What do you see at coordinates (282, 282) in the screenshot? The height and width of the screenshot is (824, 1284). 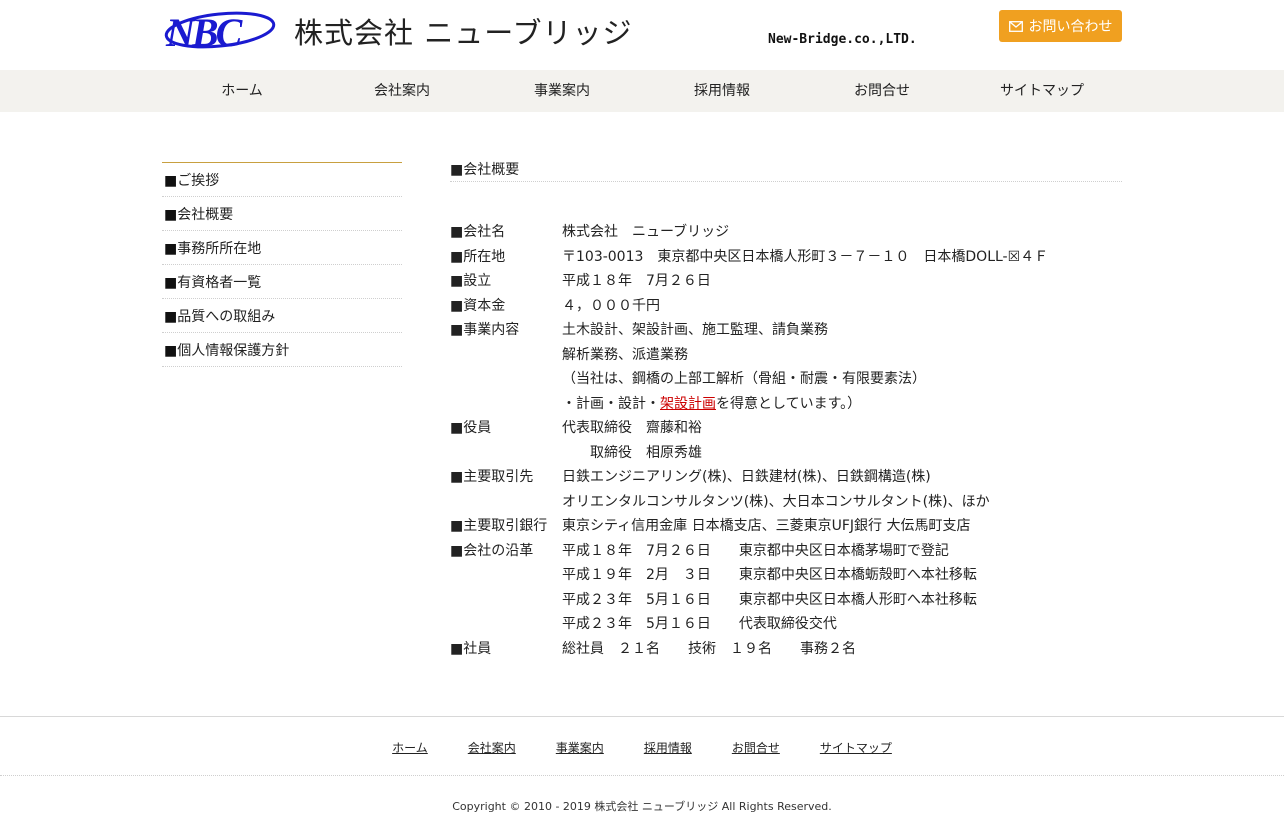 I see `sidebar-item-qualified: ■有資格者一覧` at bounding box center [282, 282].